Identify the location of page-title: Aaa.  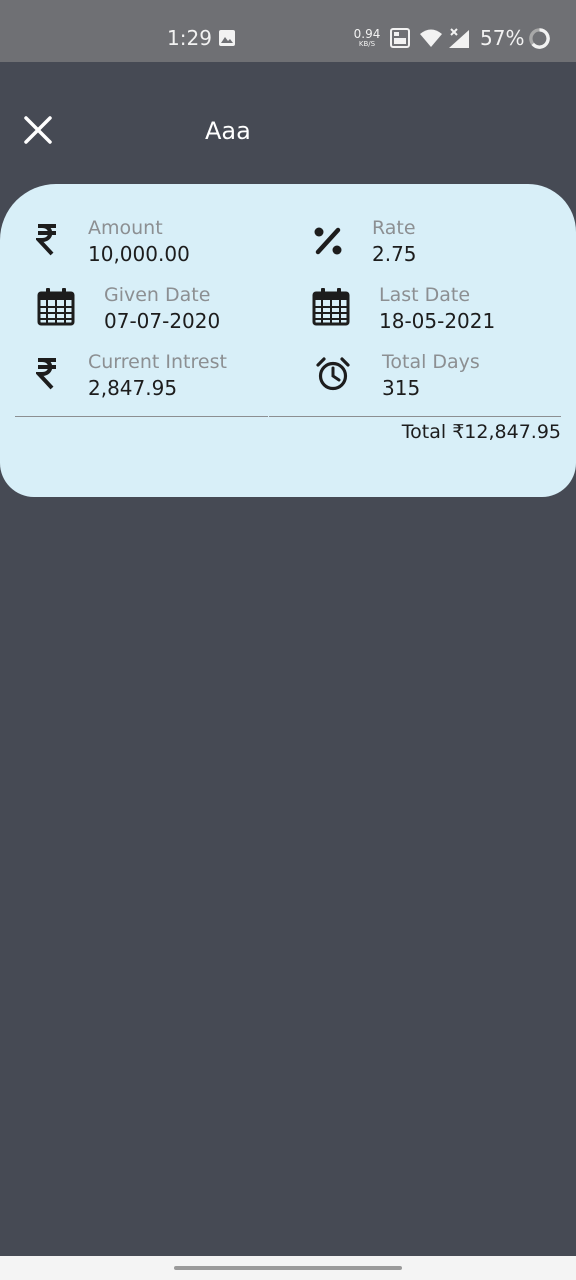
(228, 131).